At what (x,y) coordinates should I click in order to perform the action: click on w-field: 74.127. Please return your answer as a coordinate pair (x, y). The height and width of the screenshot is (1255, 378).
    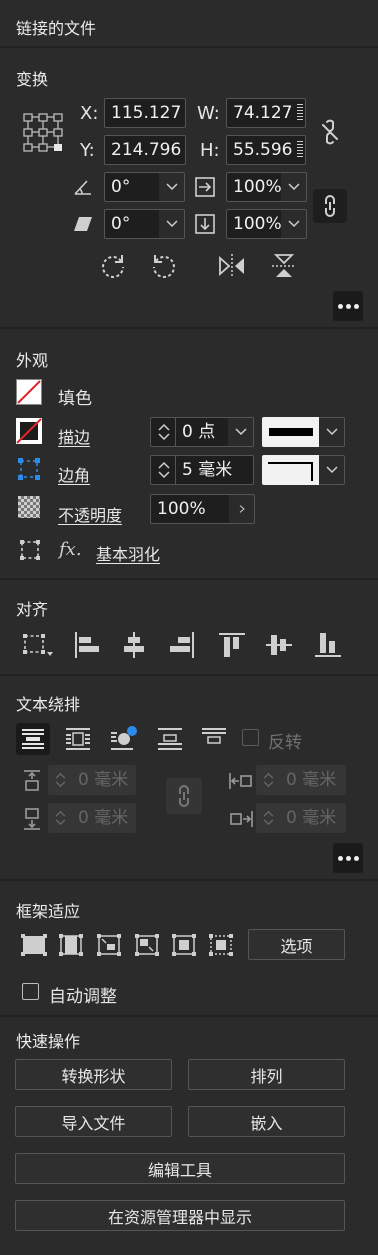
    Looking at the image, I should click on (266, 113).